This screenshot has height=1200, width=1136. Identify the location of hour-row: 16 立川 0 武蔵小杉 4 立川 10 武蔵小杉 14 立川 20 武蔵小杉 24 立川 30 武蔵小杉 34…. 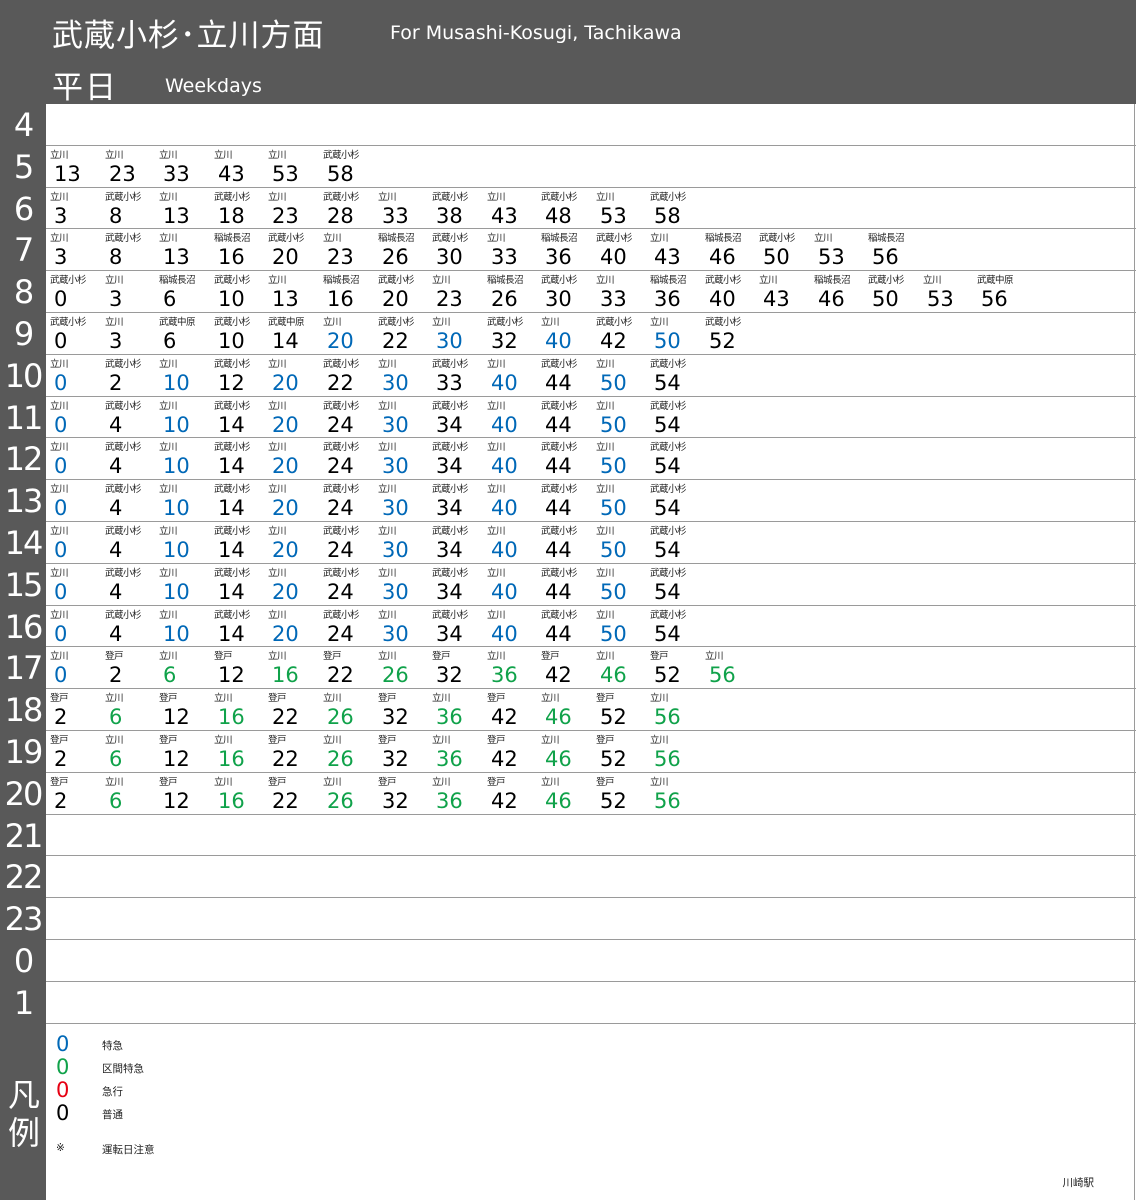
(568, 626).